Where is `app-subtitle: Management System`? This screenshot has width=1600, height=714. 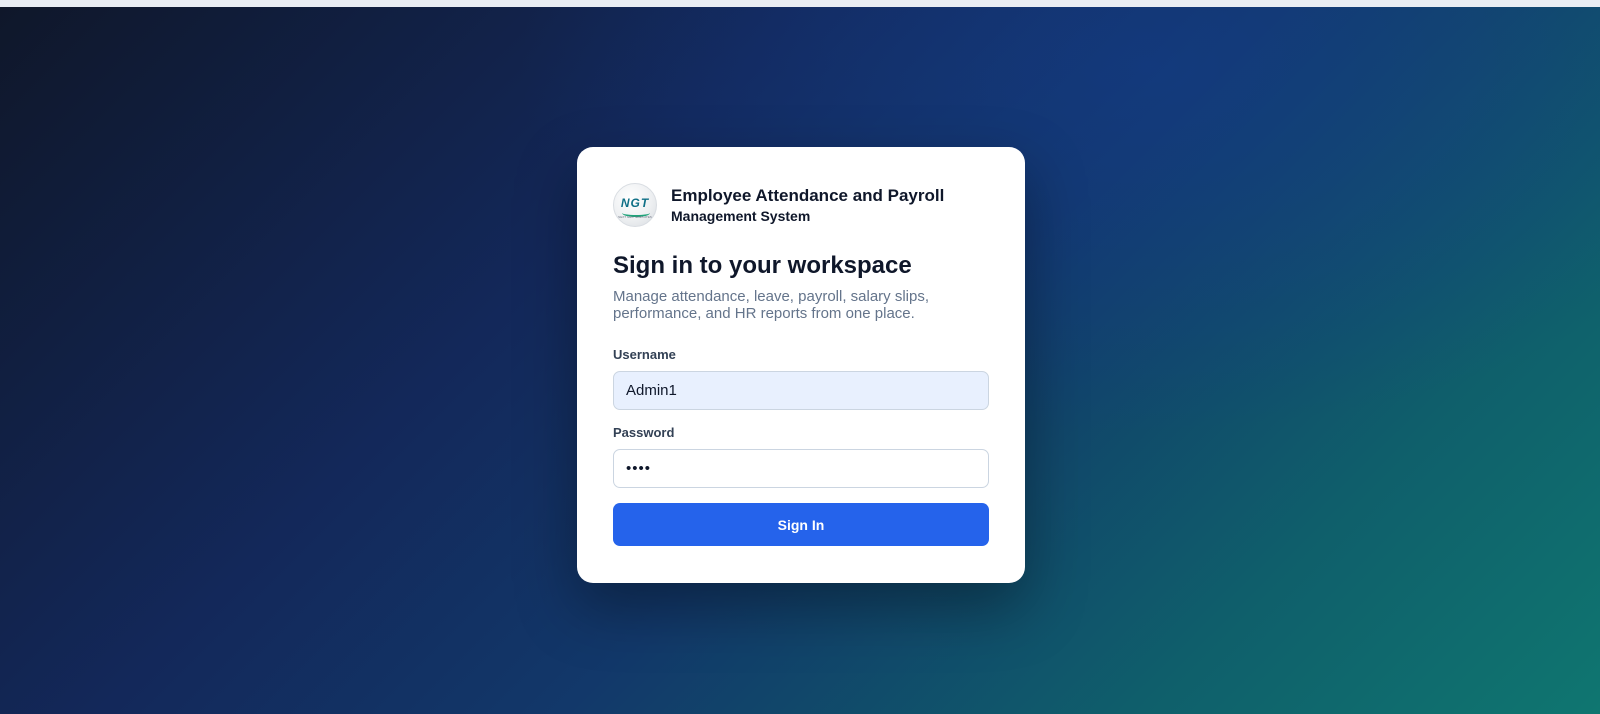
app-subtitle: Management System is located at coordinates (741, 215).